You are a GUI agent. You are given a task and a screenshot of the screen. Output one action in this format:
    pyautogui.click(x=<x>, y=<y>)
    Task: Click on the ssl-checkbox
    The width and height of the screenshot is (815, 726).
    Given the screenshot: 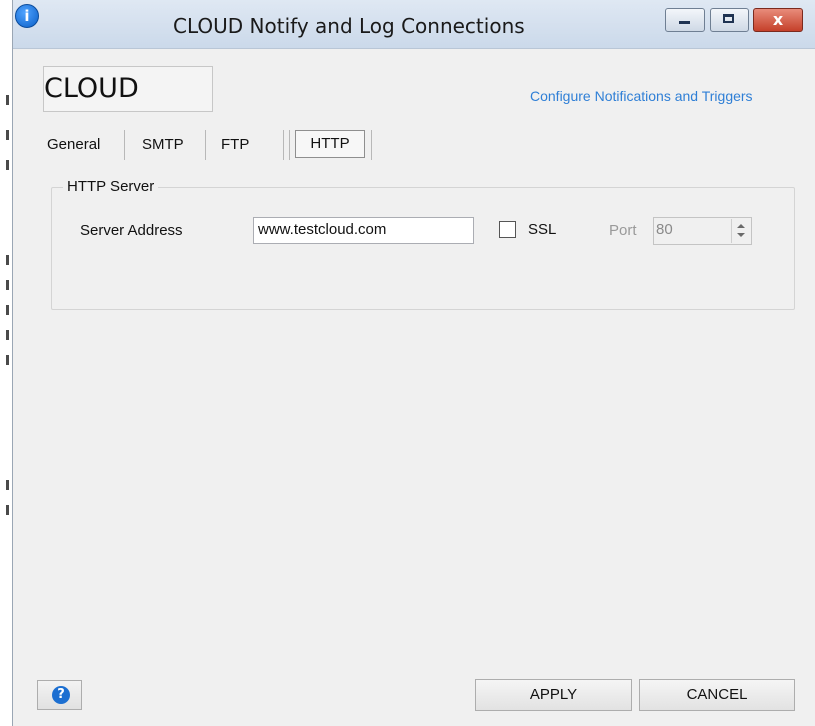 What is the action you would take?
    pyautogui.click(x=507, y=229)
    